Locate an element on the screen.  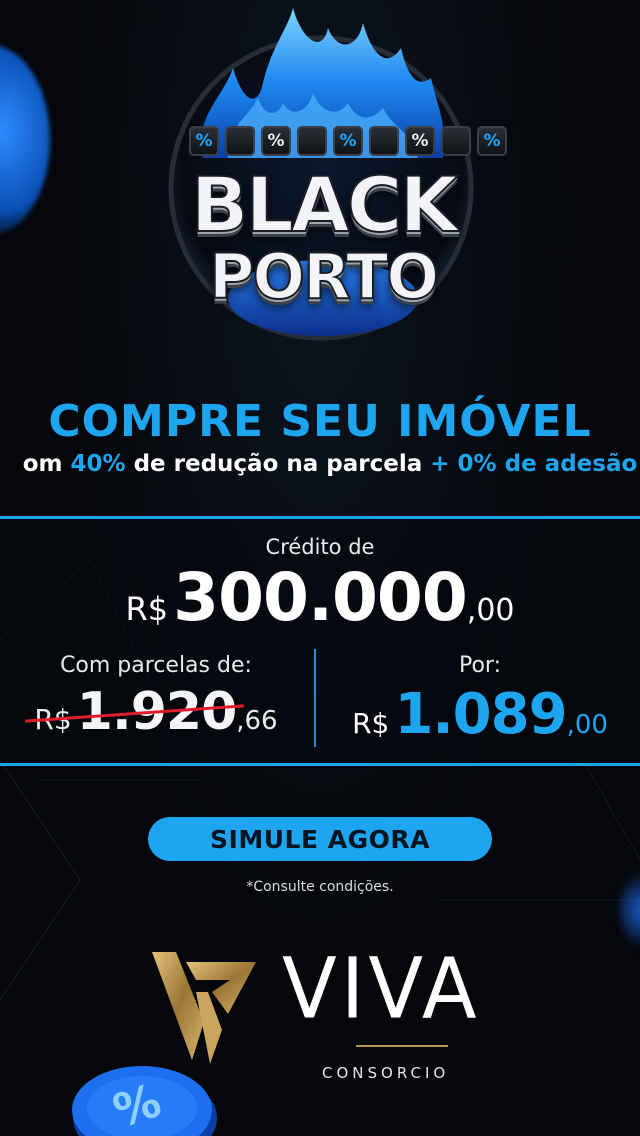
new-cents: ,00 is located at coordinates (587, 725).